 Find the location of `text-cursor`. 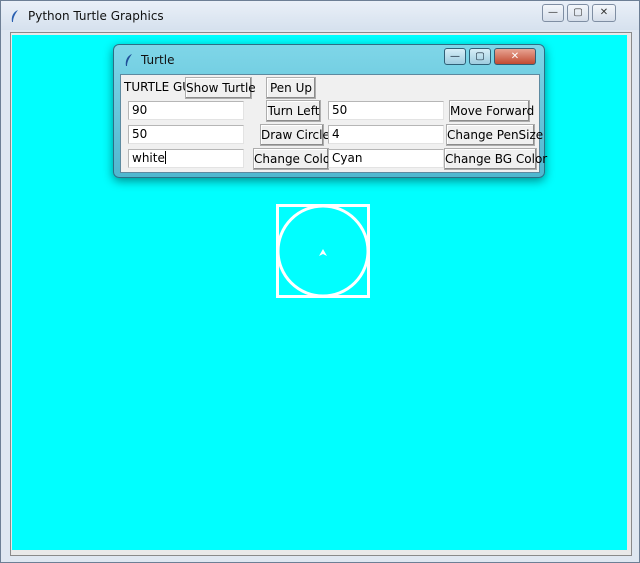

text-cursor is located at coordinates (165, 157).